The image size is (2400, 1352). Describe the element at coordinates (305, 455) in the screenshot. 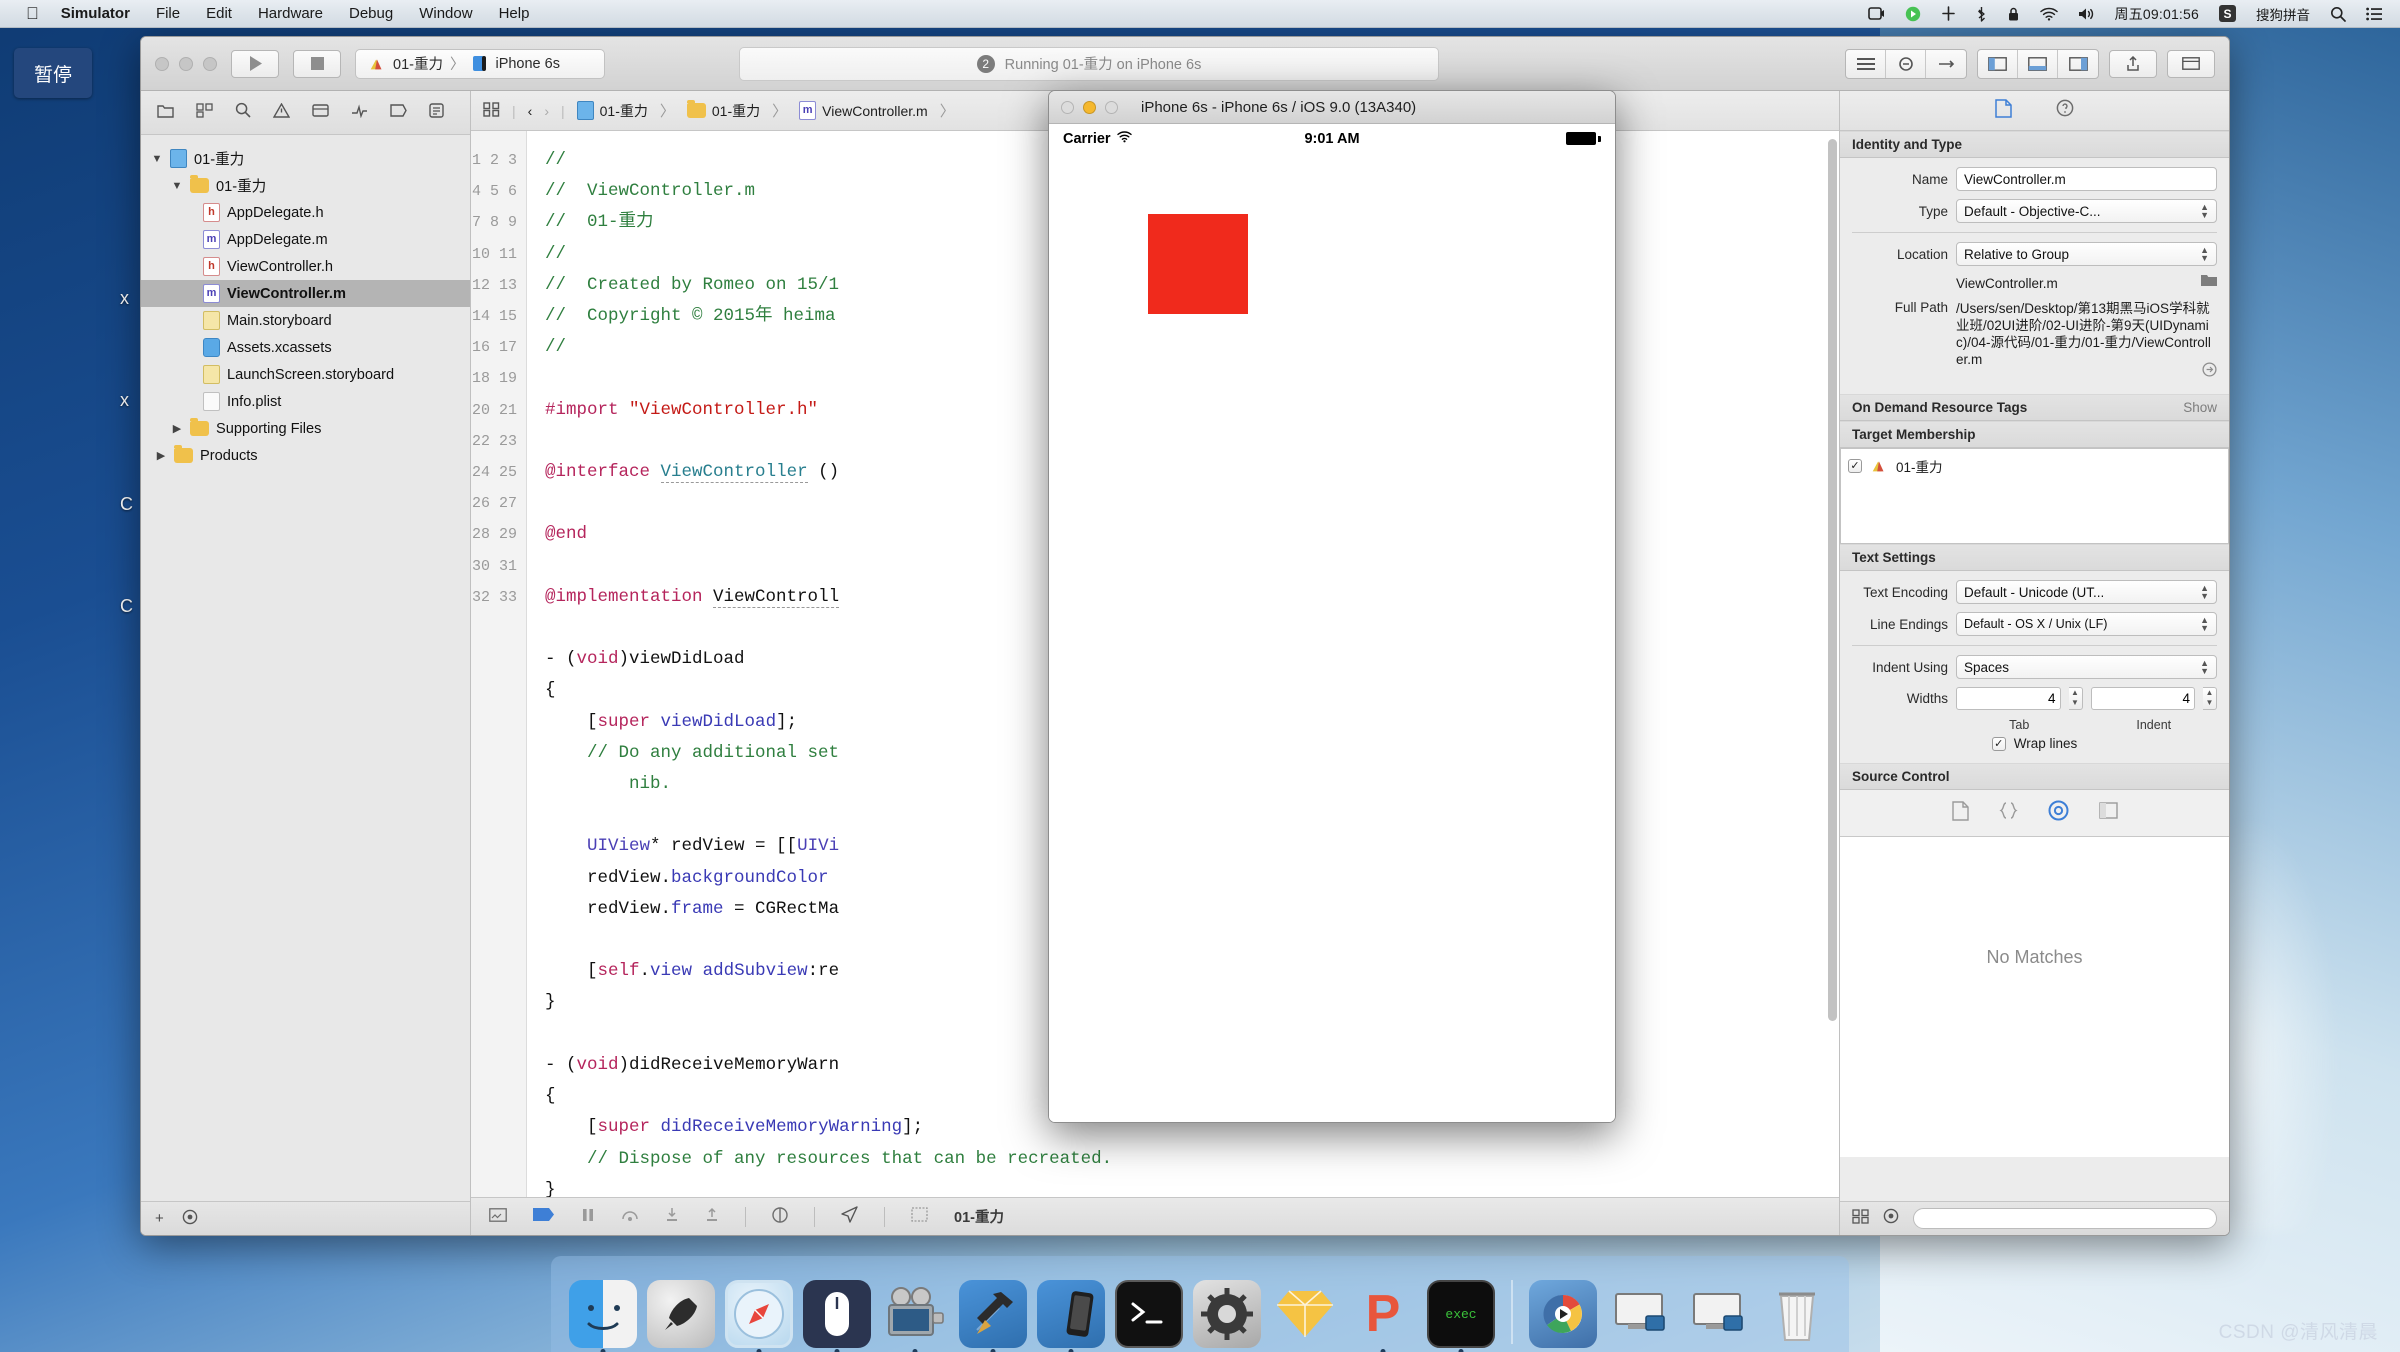

I see `tree-row-11: ▶ Products` at that location.